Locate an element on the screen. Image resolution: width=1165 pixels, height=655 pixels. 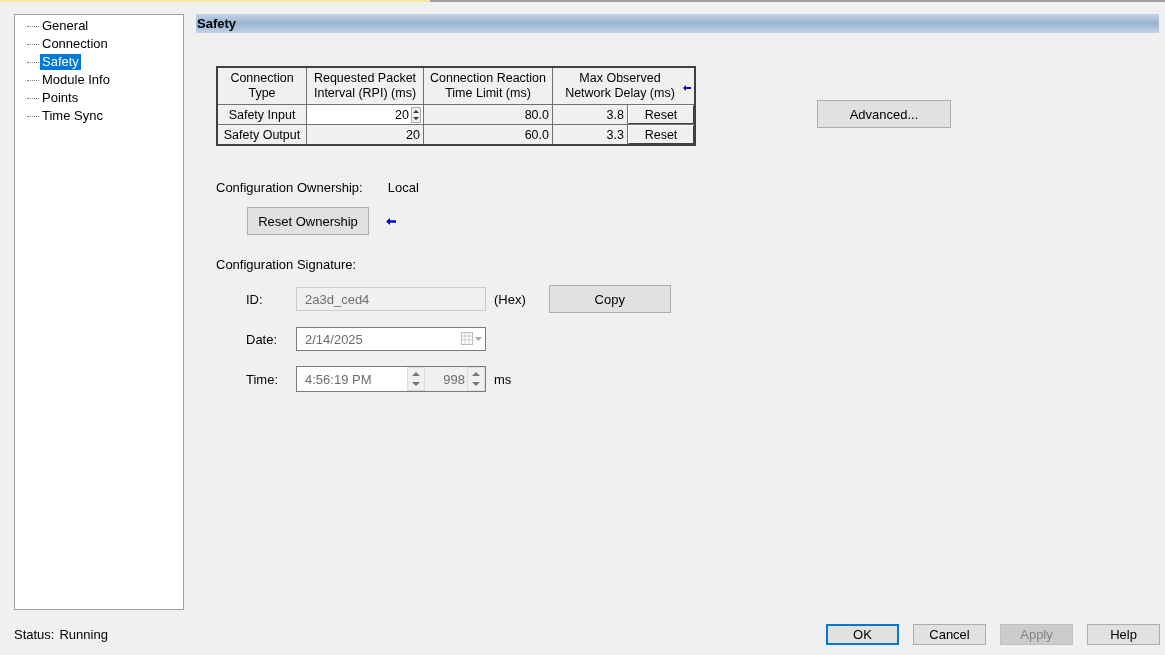
table-cell: Safety Input is located at coordinates (262, 114).